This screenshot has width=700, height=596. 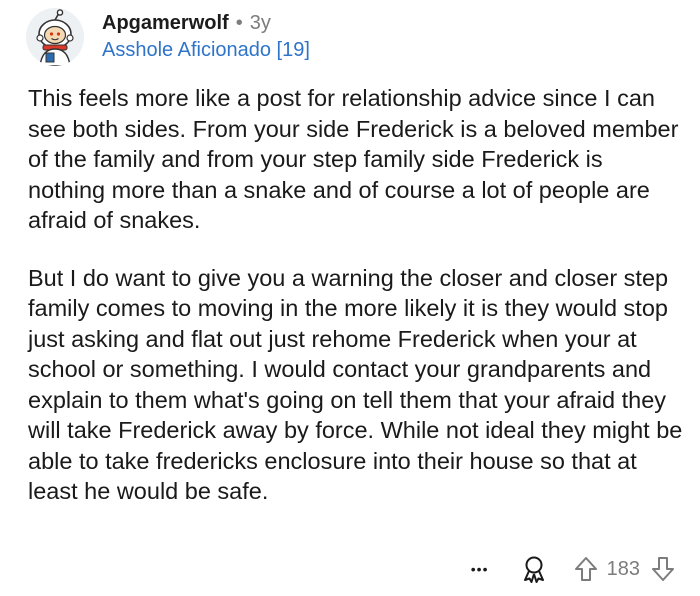 I want to click on downvote-arrow-icon, so click(x=663, y=569).